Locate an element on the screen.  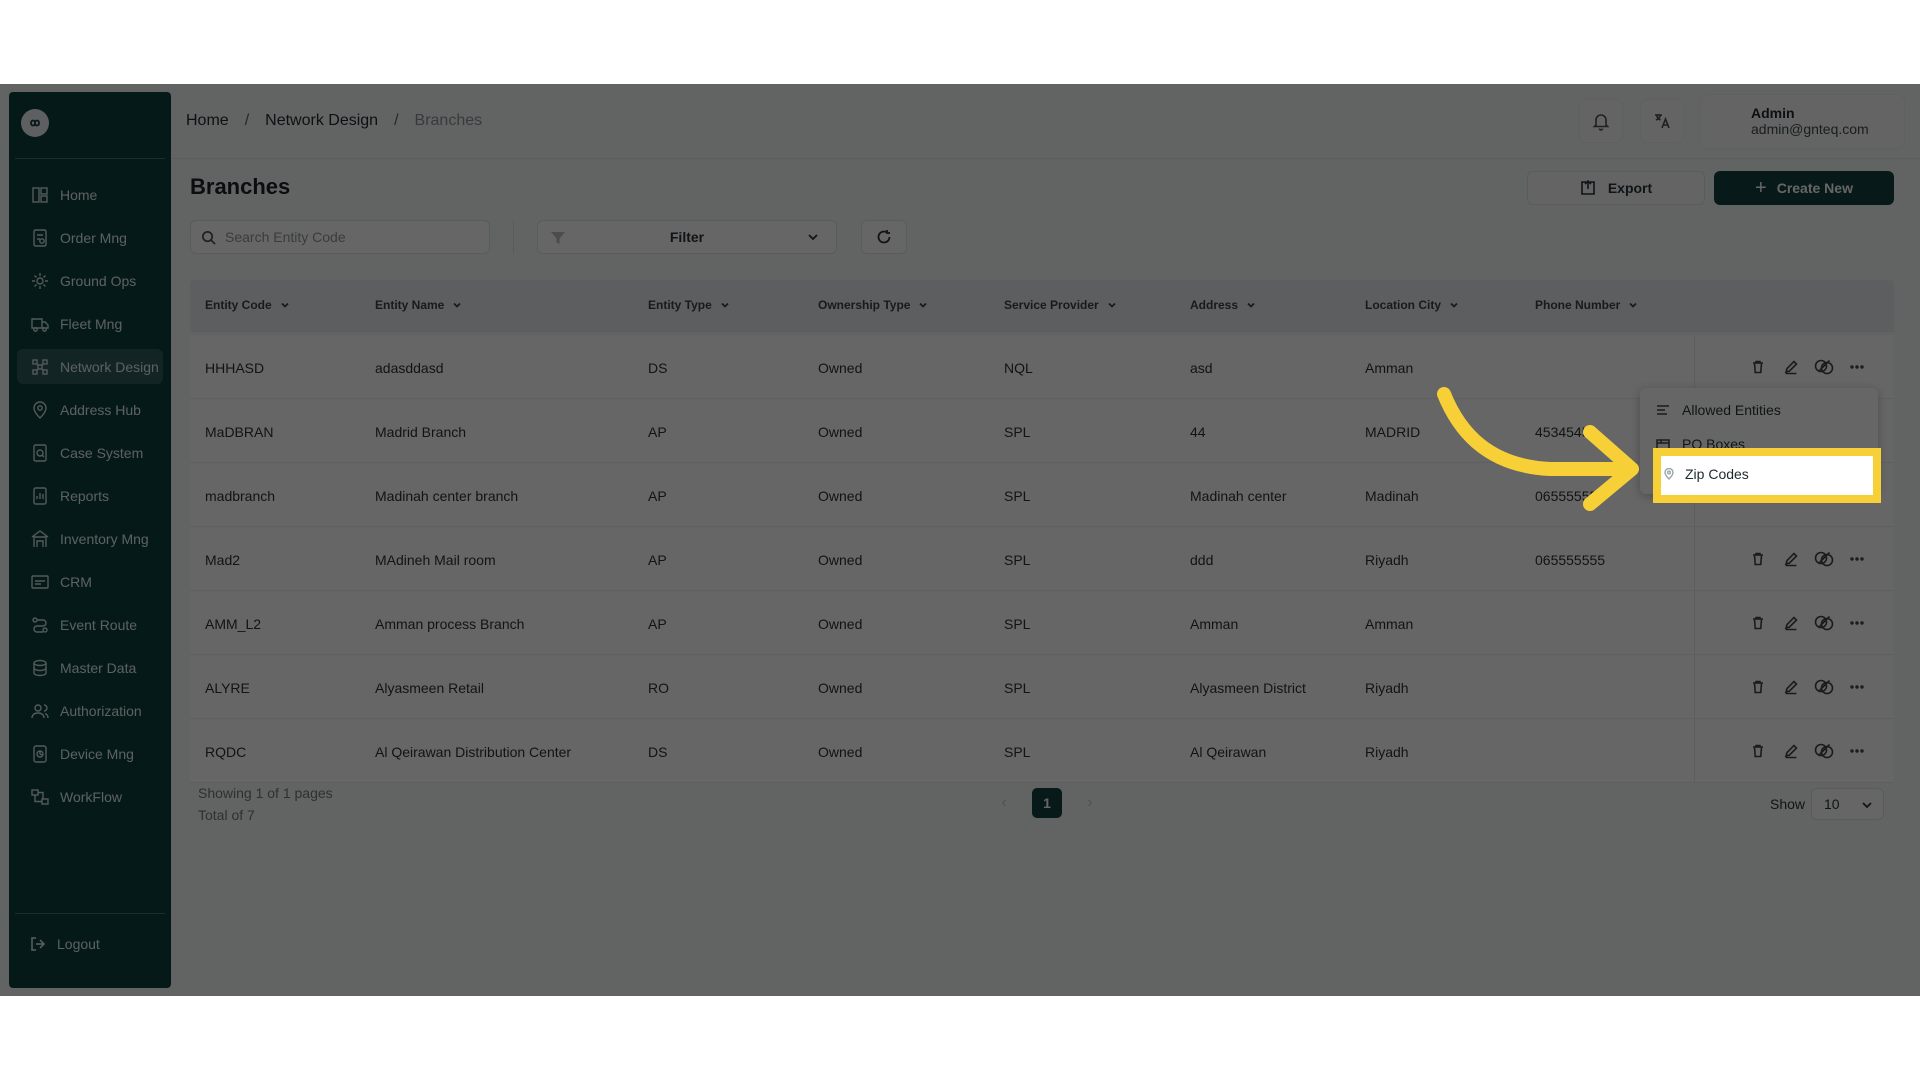
column-header-phone-number: Phone Number is located at coordinates (1586, 305).